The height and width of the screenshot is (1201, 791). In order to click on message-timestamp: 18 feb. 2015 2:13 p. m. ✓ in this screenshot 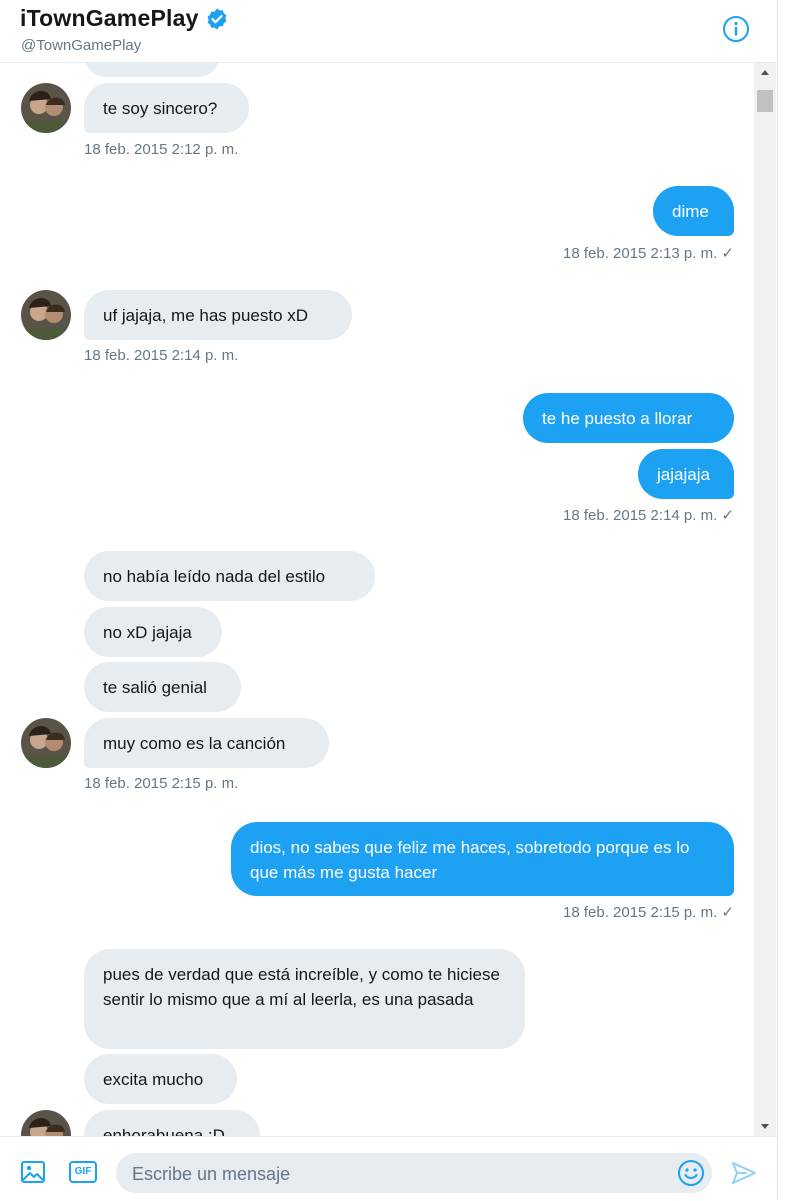, I will do `click(648, 253)`.